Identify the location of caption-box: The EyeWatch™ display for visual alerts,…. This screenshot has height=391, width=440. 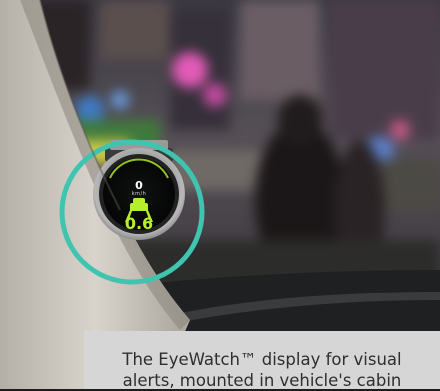
(262, 360).